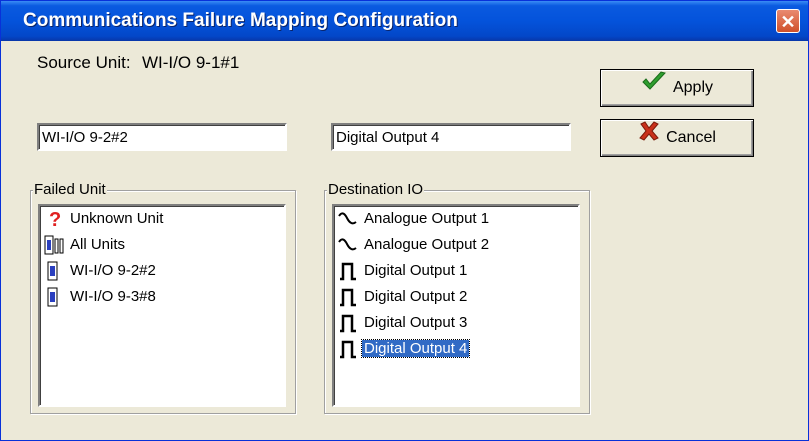 This screenshot has height=441, width=809. Describe the element at coordinates (404, 349) in the screenshot. I see `list-item-selected: Digital Output 4` at that location.